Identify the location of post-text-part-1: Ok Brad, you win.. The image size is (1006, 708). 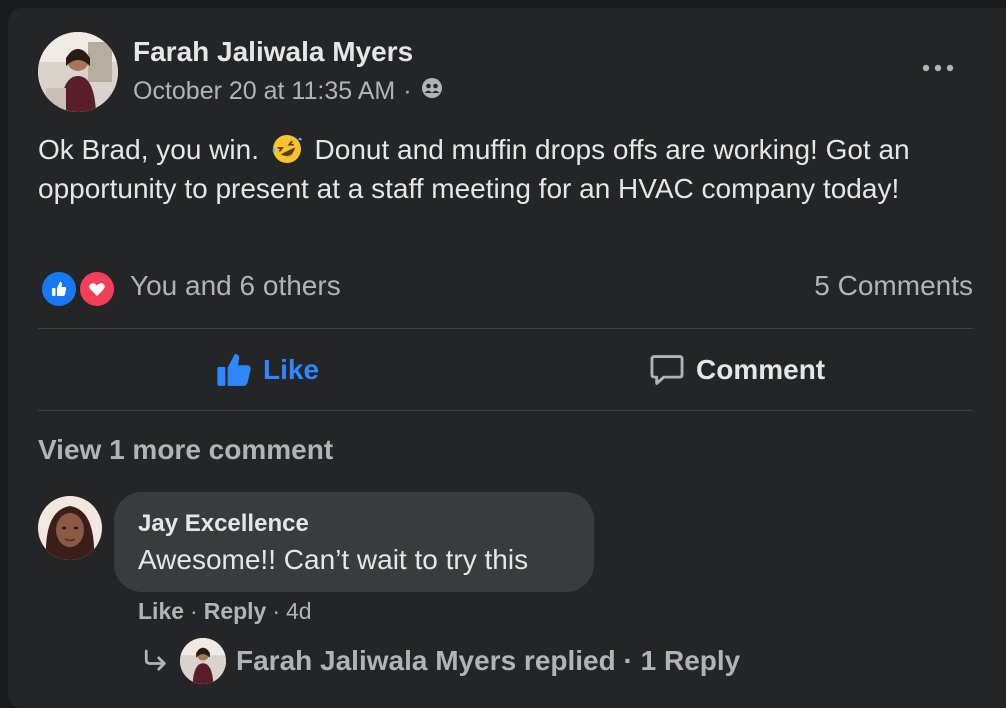
(148, 149).